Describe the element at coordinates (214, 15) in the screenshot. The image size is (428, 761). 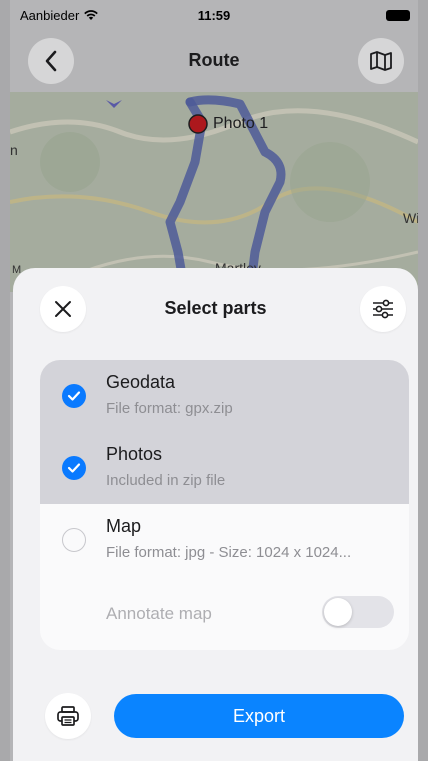
I see `status-bar: Aanbieder 11:59` at that location.